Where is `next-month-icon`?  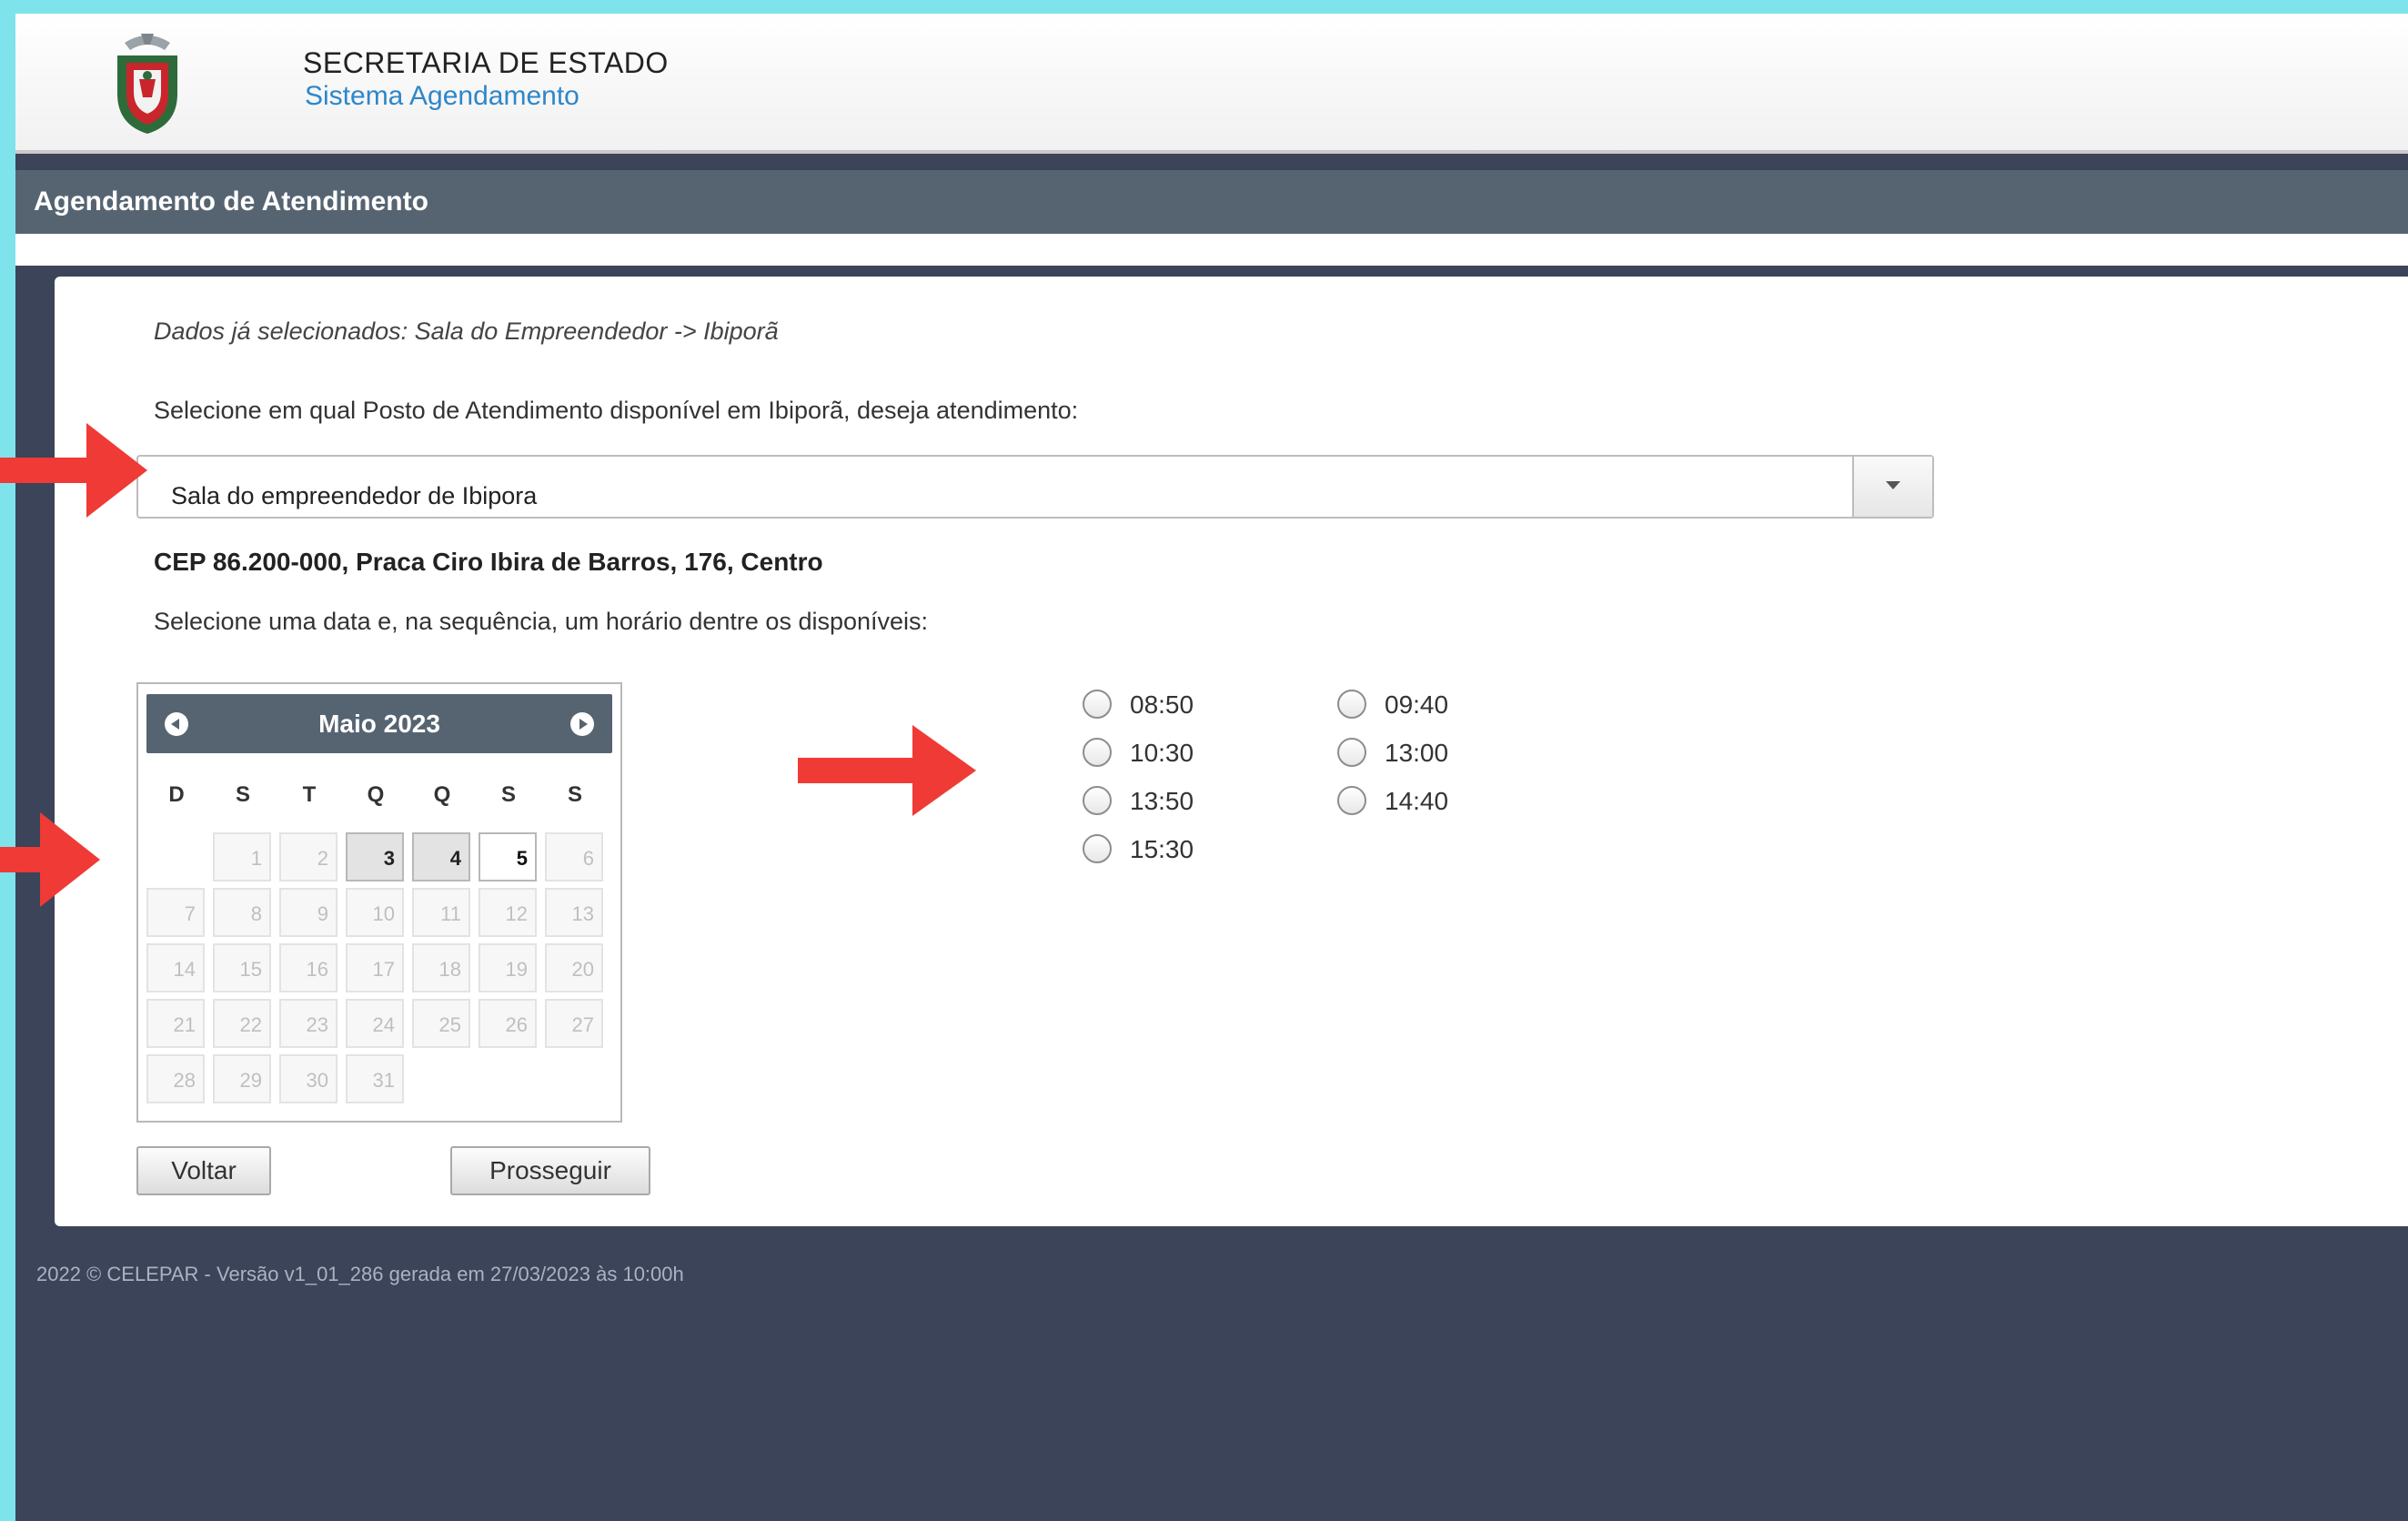
next-month-icon is located at coordinates (582, 724).